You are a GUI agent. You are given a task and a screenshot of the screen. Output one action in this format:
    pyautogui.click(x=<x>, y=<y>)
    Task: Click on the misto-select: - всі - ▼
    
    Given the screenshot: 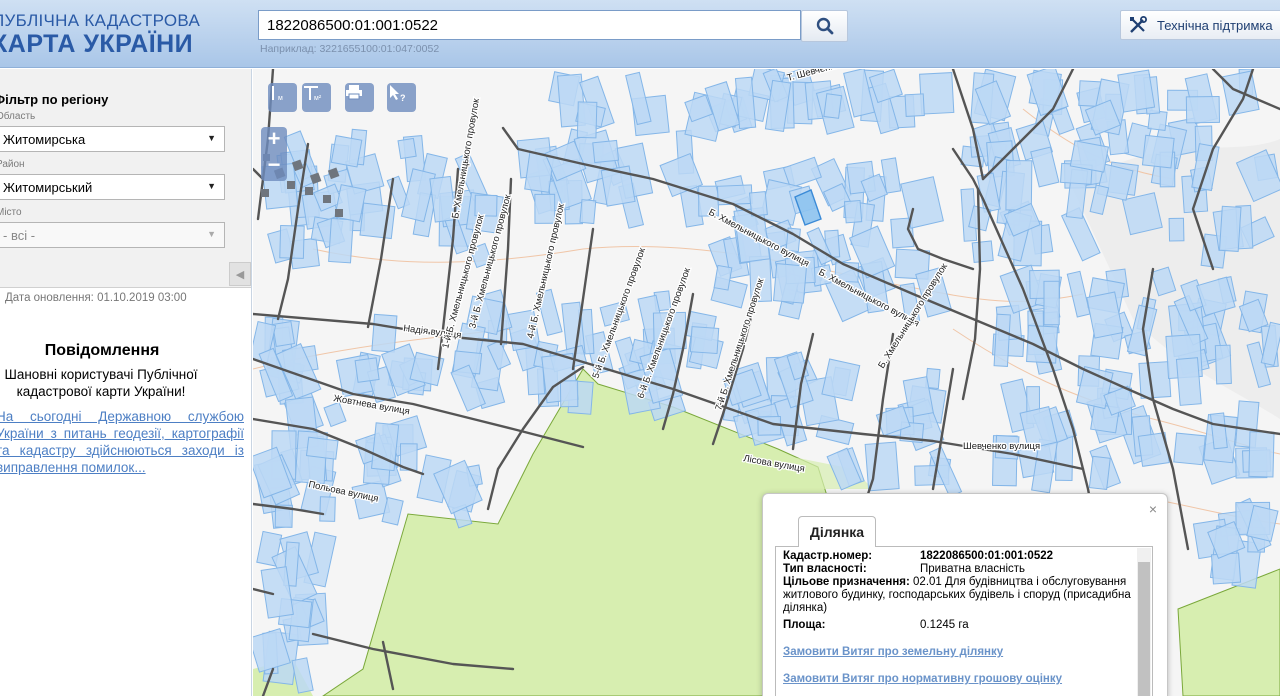 What is the action you would take?
    pyautogui.click(x=112, y=235)
    